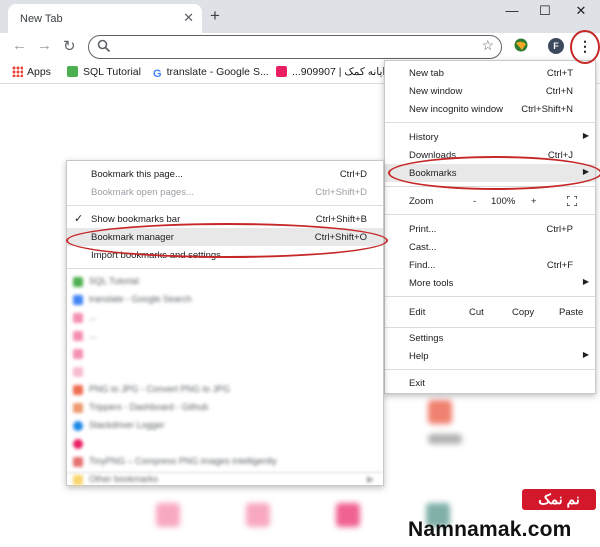 The height and width of the screenshot is (547, 600). I want to click on bookmark-sql-tutorial: SQL Tutorial, so click(104, 72).